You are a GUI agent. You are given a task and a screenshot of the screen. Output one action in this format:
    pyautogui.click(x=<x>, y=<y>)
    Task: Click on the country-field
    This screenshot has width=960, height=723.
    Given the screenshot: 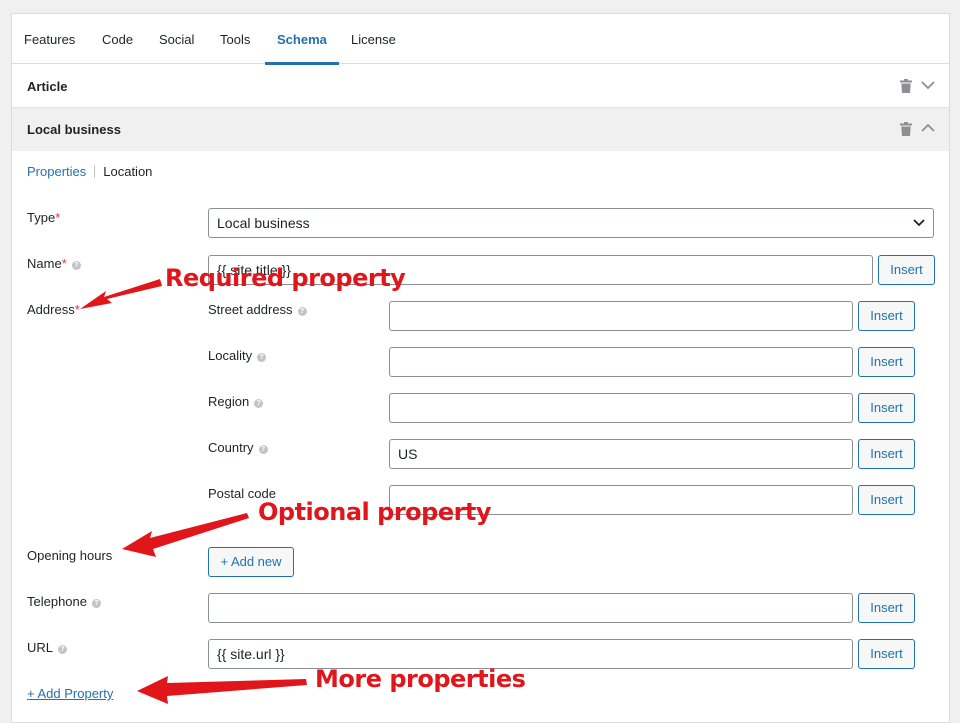 What is the action you would take?
    pyautogui.click(x=621, y=454)
    